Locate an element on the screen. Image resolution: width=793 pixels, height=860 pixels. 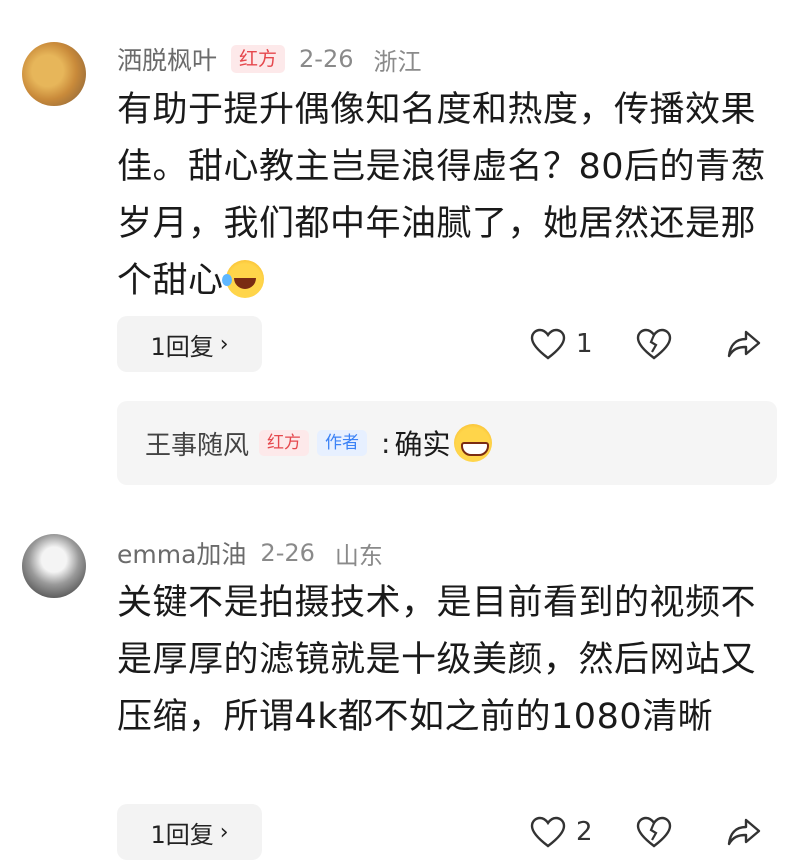
username: emma加油 is located at coordinates (181, 553).